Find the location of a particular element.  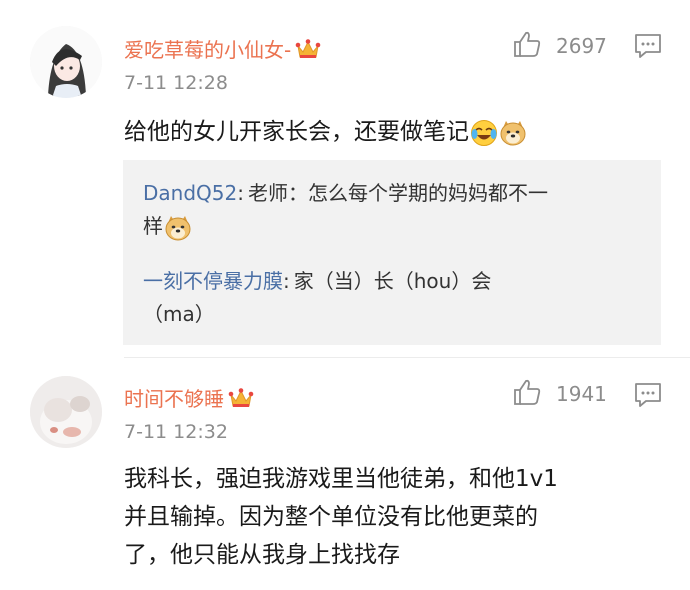

like-count: 1941 is located at coordinates (581, 394).